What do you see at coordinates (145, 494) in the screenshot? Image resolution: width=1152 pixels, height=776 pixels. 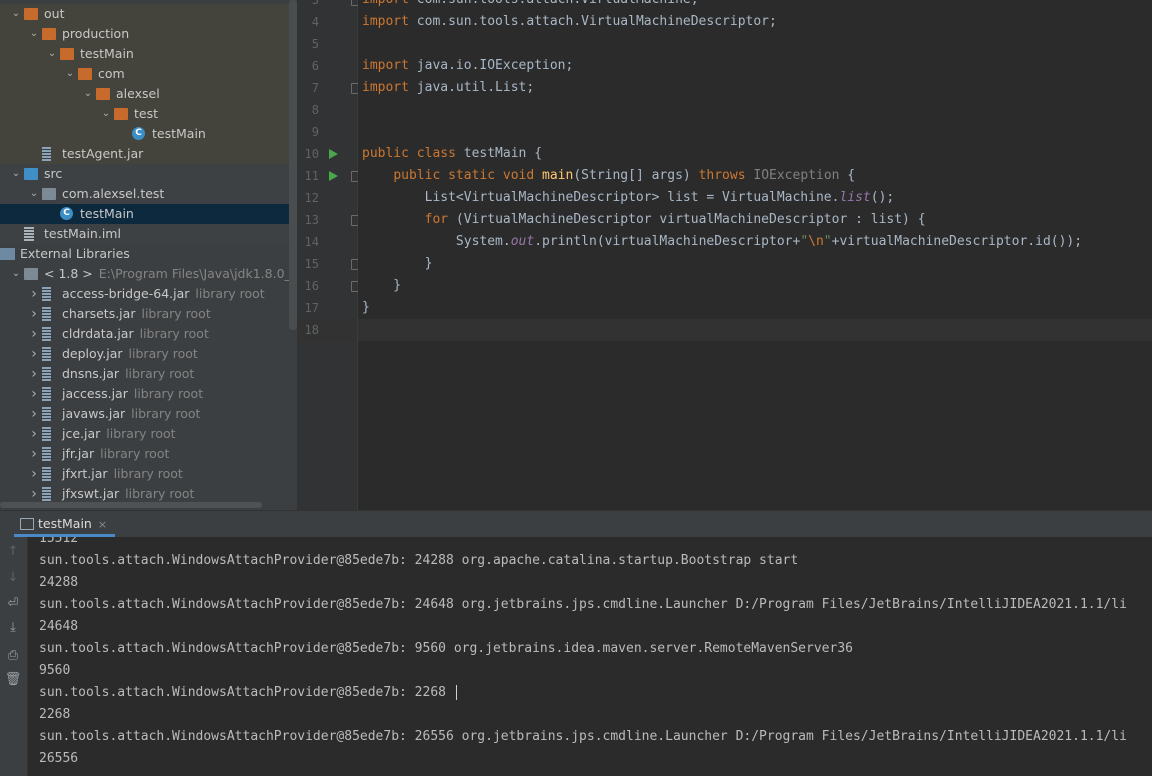 I see `tree-item: › jfxswt.jar library root` at bounding box center [145, 494].